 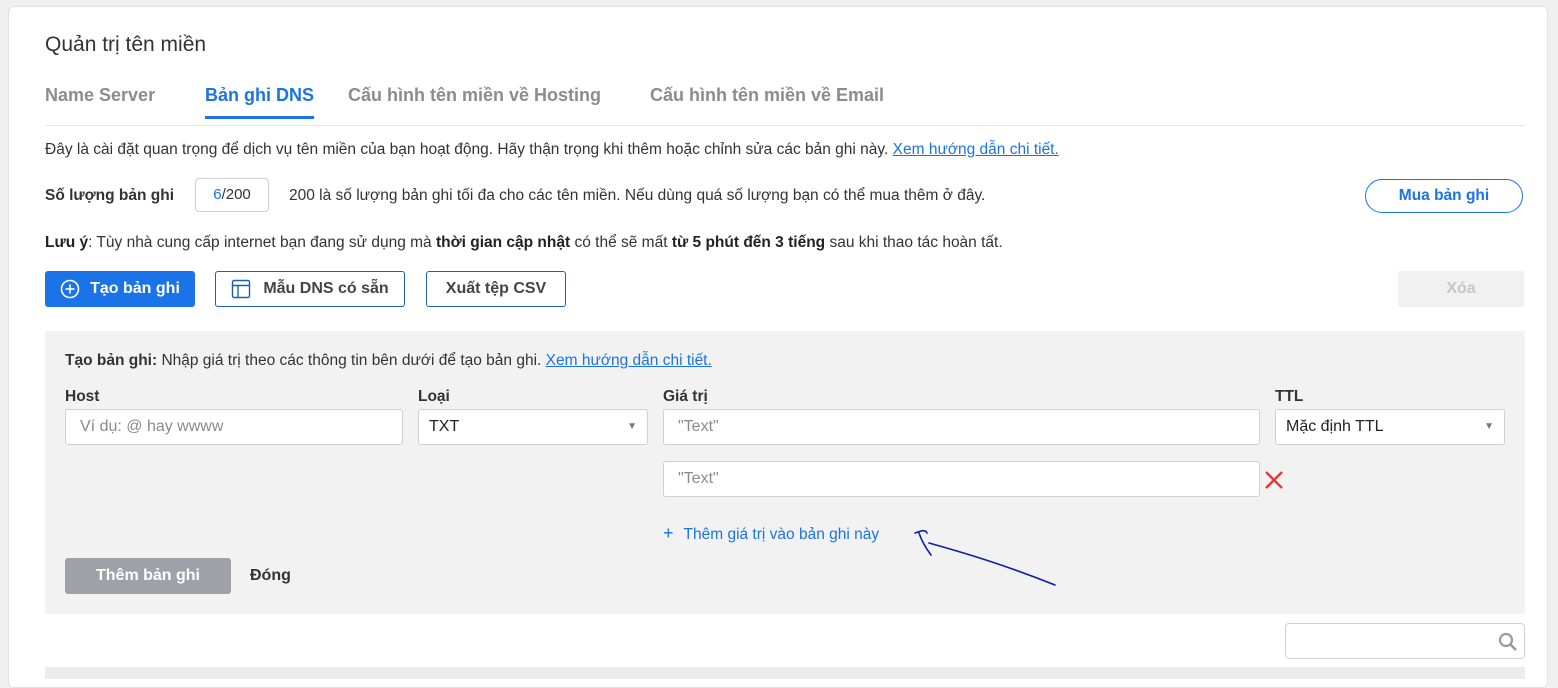 I want to click on host-input, so click(x=234, y=427).